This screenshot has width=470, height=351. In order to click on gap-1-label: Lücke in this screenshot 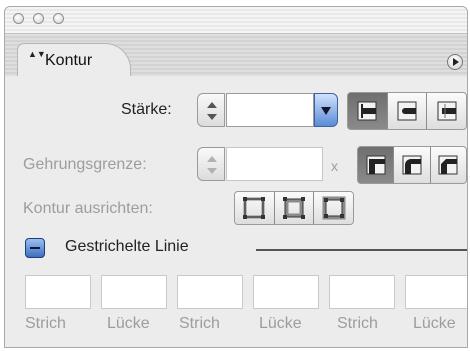, I will do `click(128, 323)`.